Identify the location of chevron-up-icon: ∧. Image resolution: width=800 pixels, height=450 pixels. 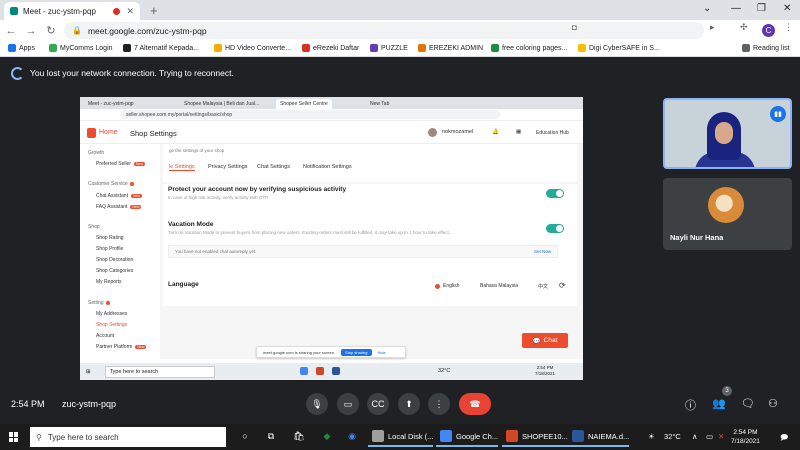
(695, 436).